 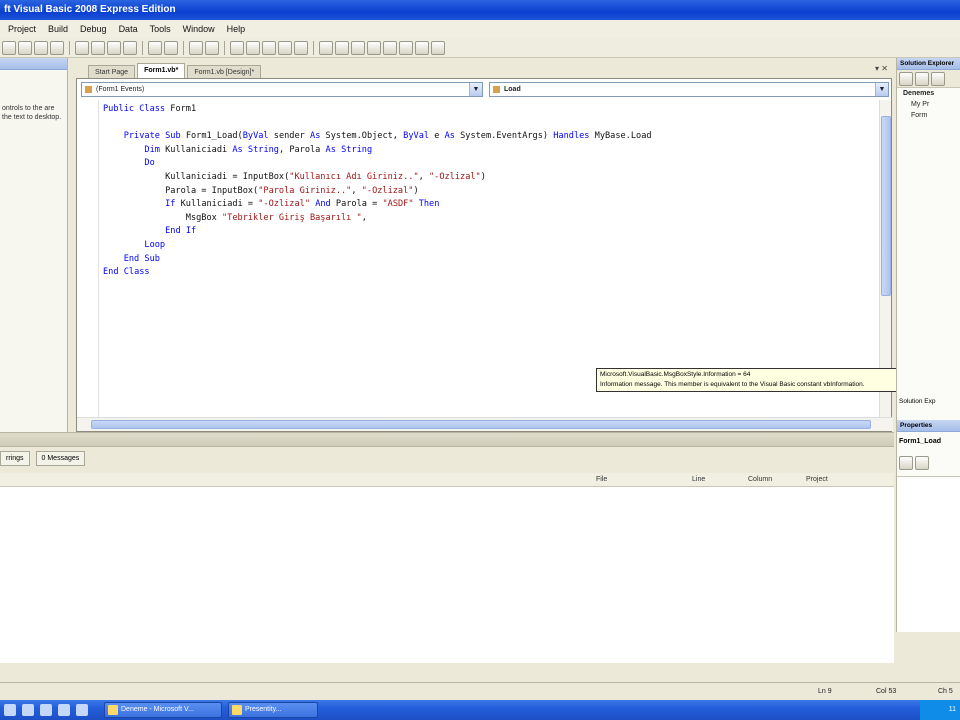 I want to click on error-list-filters: rrings 0 Messages, so click(x=43, y=458).